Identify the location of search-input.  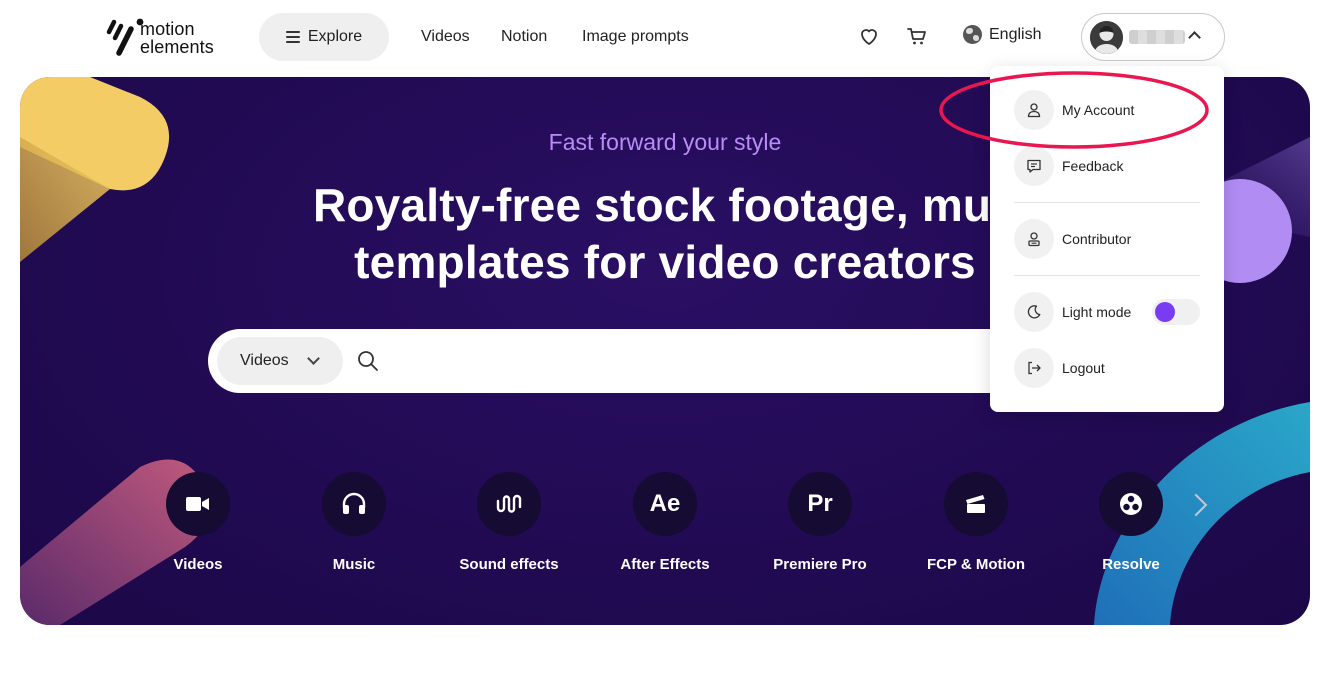
(744, 361).